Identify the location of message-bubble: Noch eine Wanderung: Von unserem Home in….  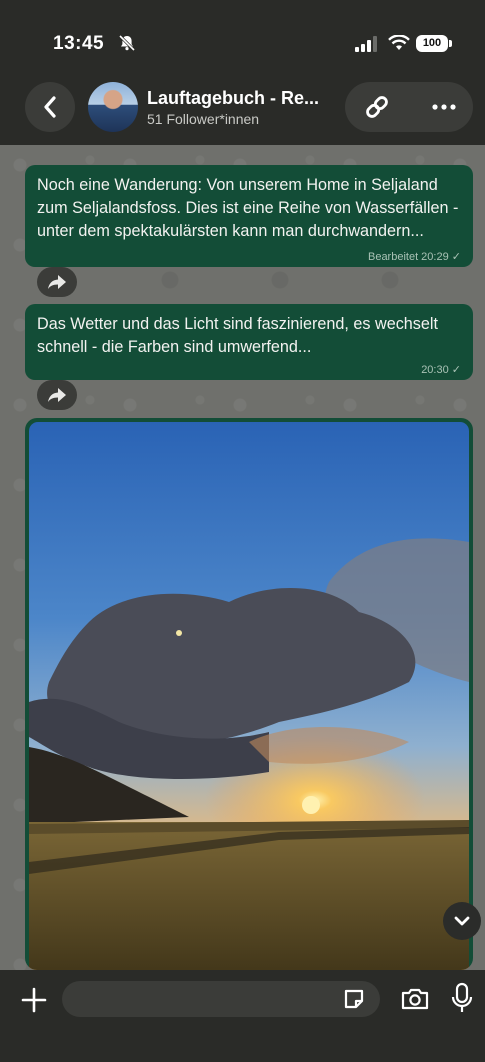
(249, 216).